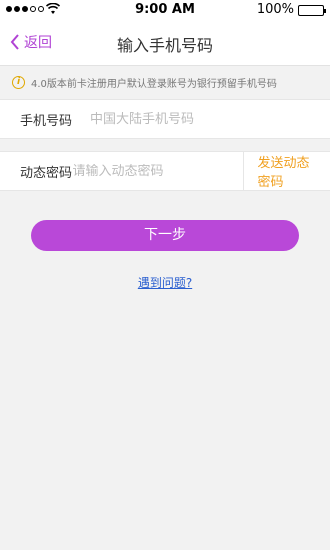 The width and height of the screenshot is (330, 550). I want to click on code-input, so click(157, 171).